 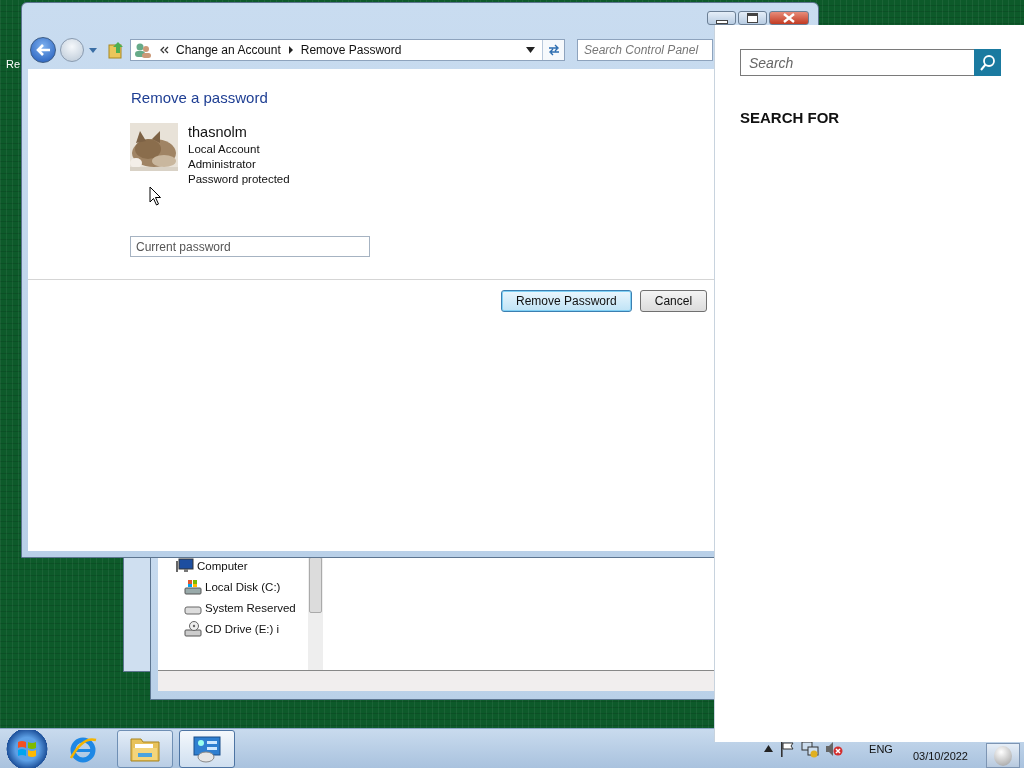 What do you see at coordinates (222, 566) in the screenshot?
I see `tree-item: Computer` at bounding box center [222, 566].